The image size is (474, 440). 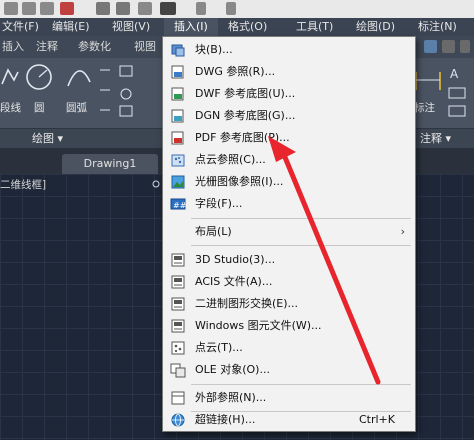 I want to click on dimension-icon, so click(x=428, y=80).